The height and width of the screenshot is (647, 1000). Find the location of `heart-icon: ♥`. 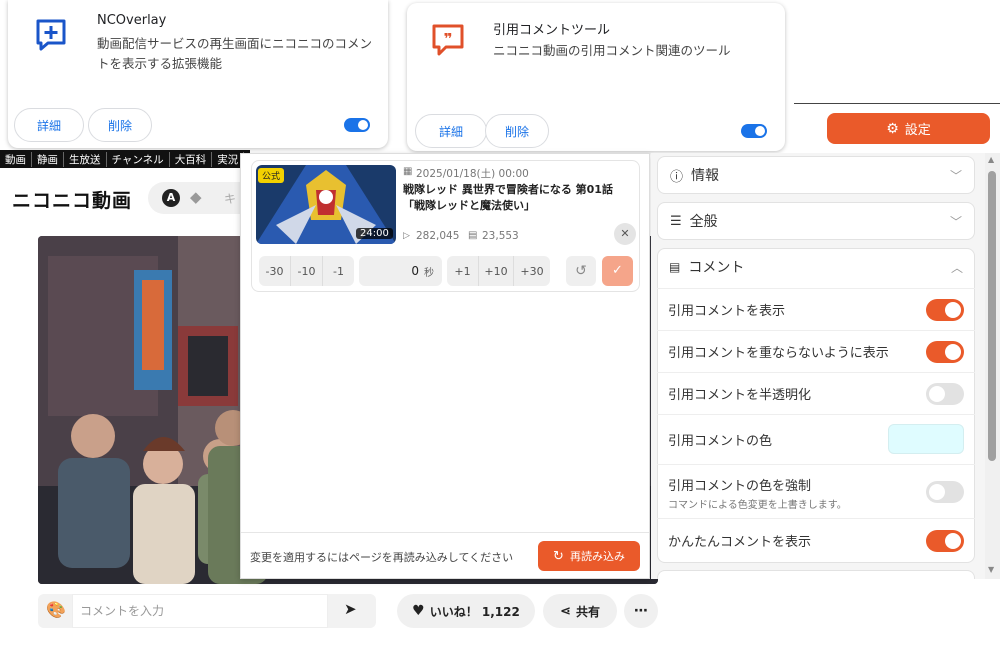

heart-icon: ♥ is located at coordinates (418, 611).